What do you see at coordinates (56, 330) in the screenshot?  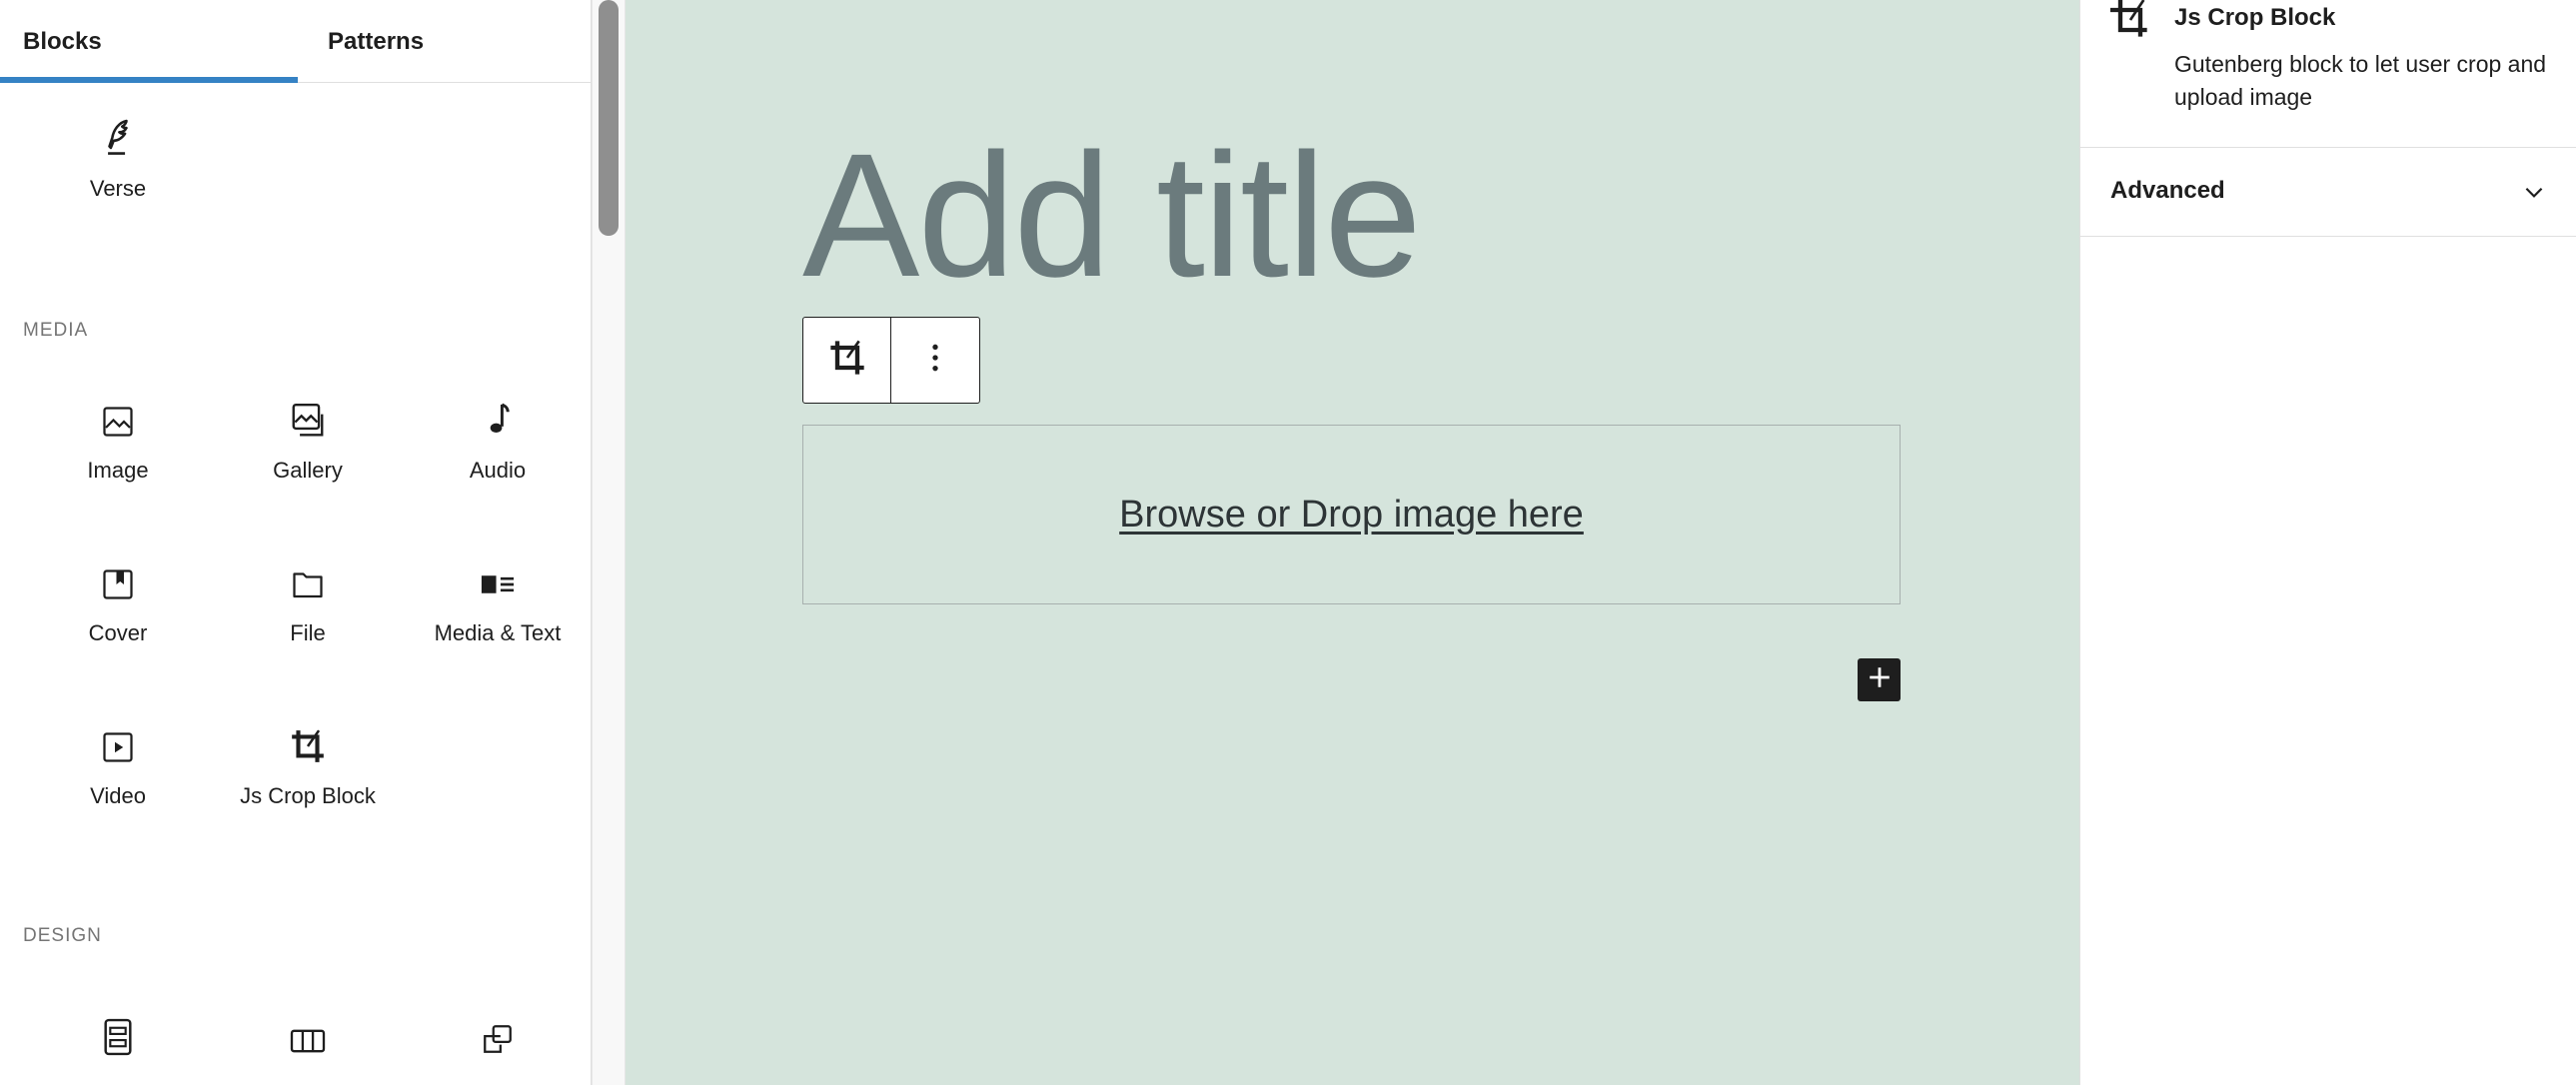 I see `category-title-media: MEDIA` at bounding box center [56, 330].